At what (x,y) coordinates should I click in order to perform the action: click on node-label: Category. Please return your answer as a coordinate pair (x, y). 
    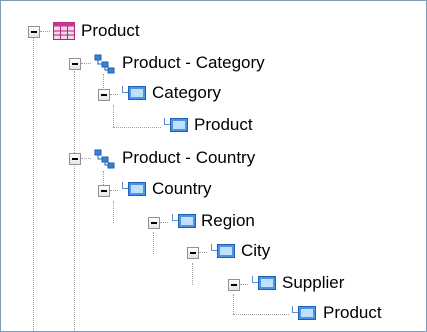
    Looking at the image, I should click on (186, 92).